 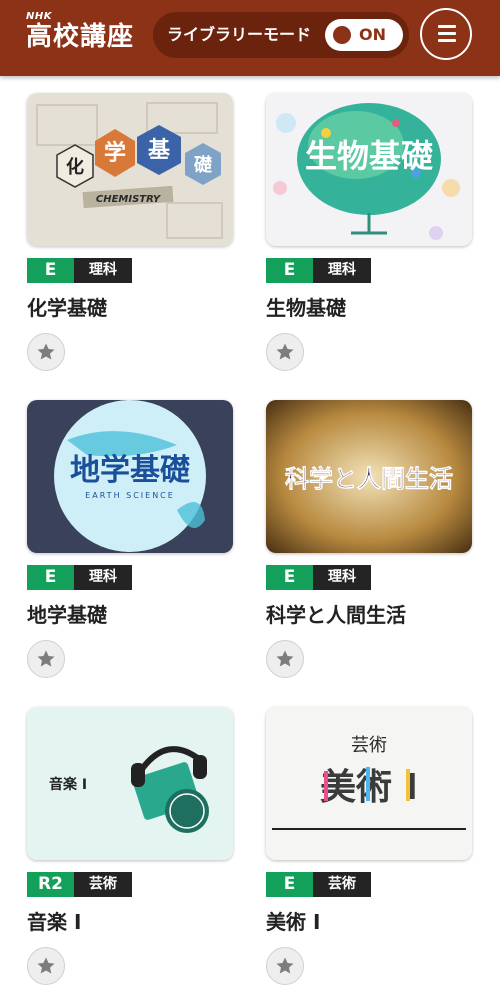 I want to click on program-thumbnail: 音楽 I, so click(x=130, y=783).